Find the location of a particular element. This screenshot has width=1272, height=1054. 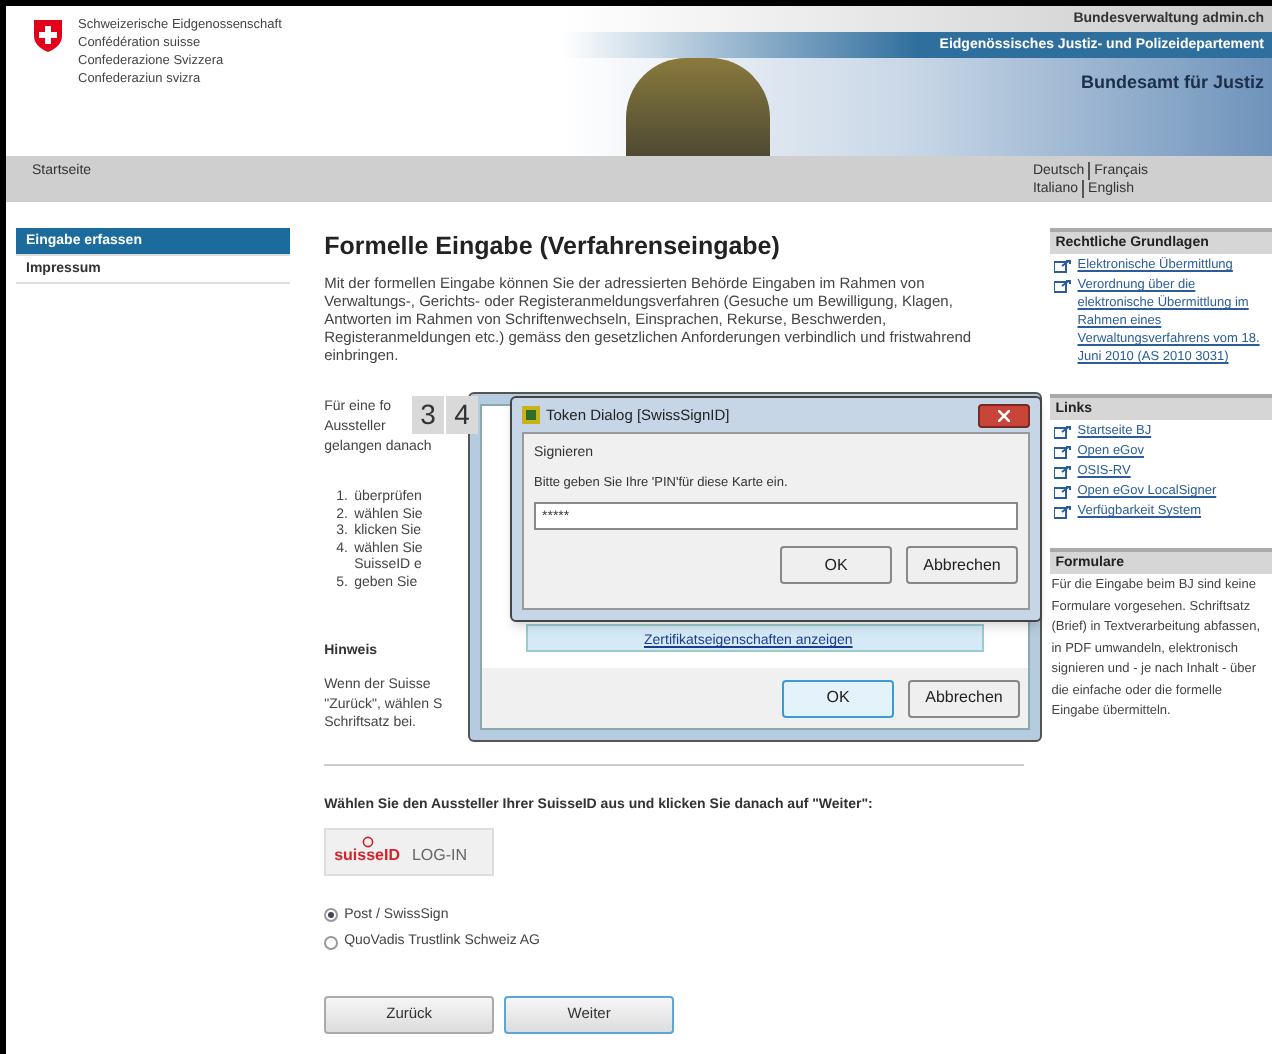

office-name: Bundesamt für Justiz is located at coordinates (1172, 83).